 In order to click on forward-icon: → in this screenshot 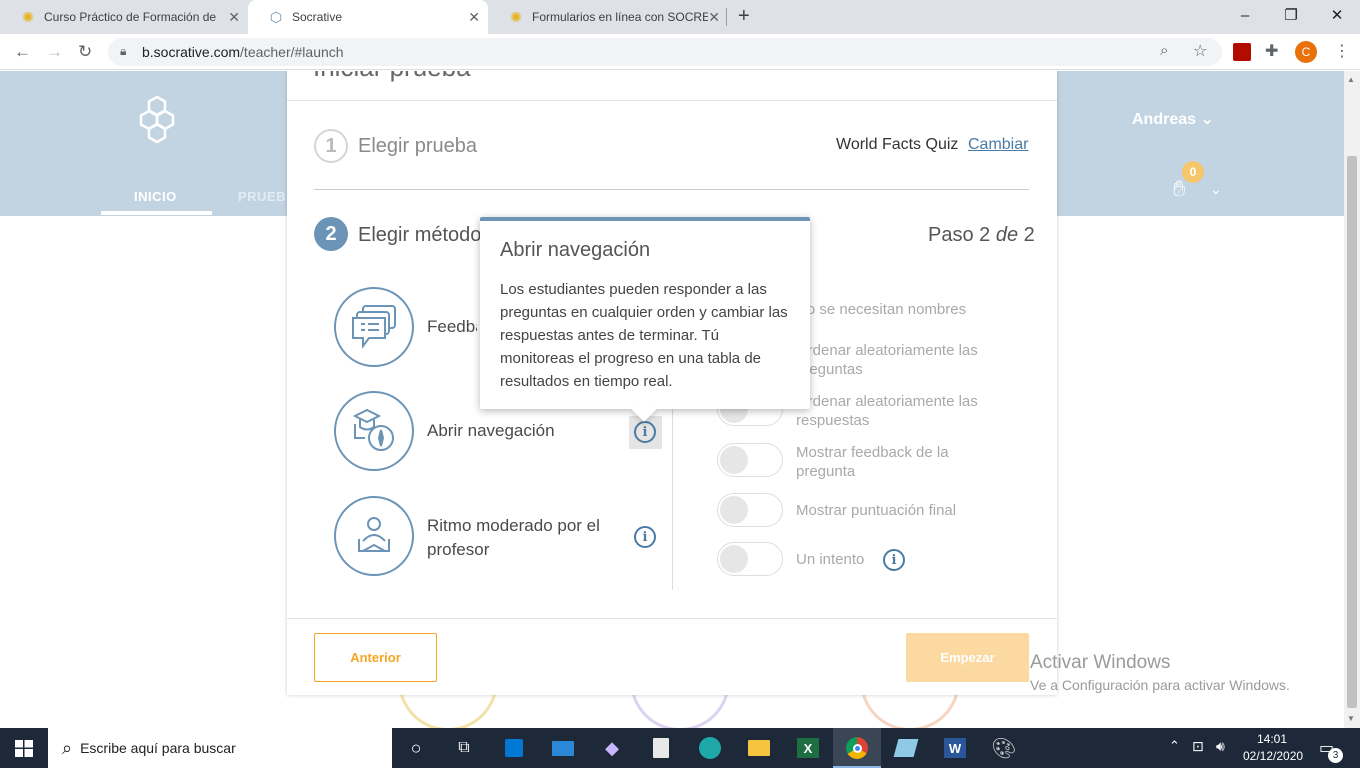, I will do `click(54, 52)`.